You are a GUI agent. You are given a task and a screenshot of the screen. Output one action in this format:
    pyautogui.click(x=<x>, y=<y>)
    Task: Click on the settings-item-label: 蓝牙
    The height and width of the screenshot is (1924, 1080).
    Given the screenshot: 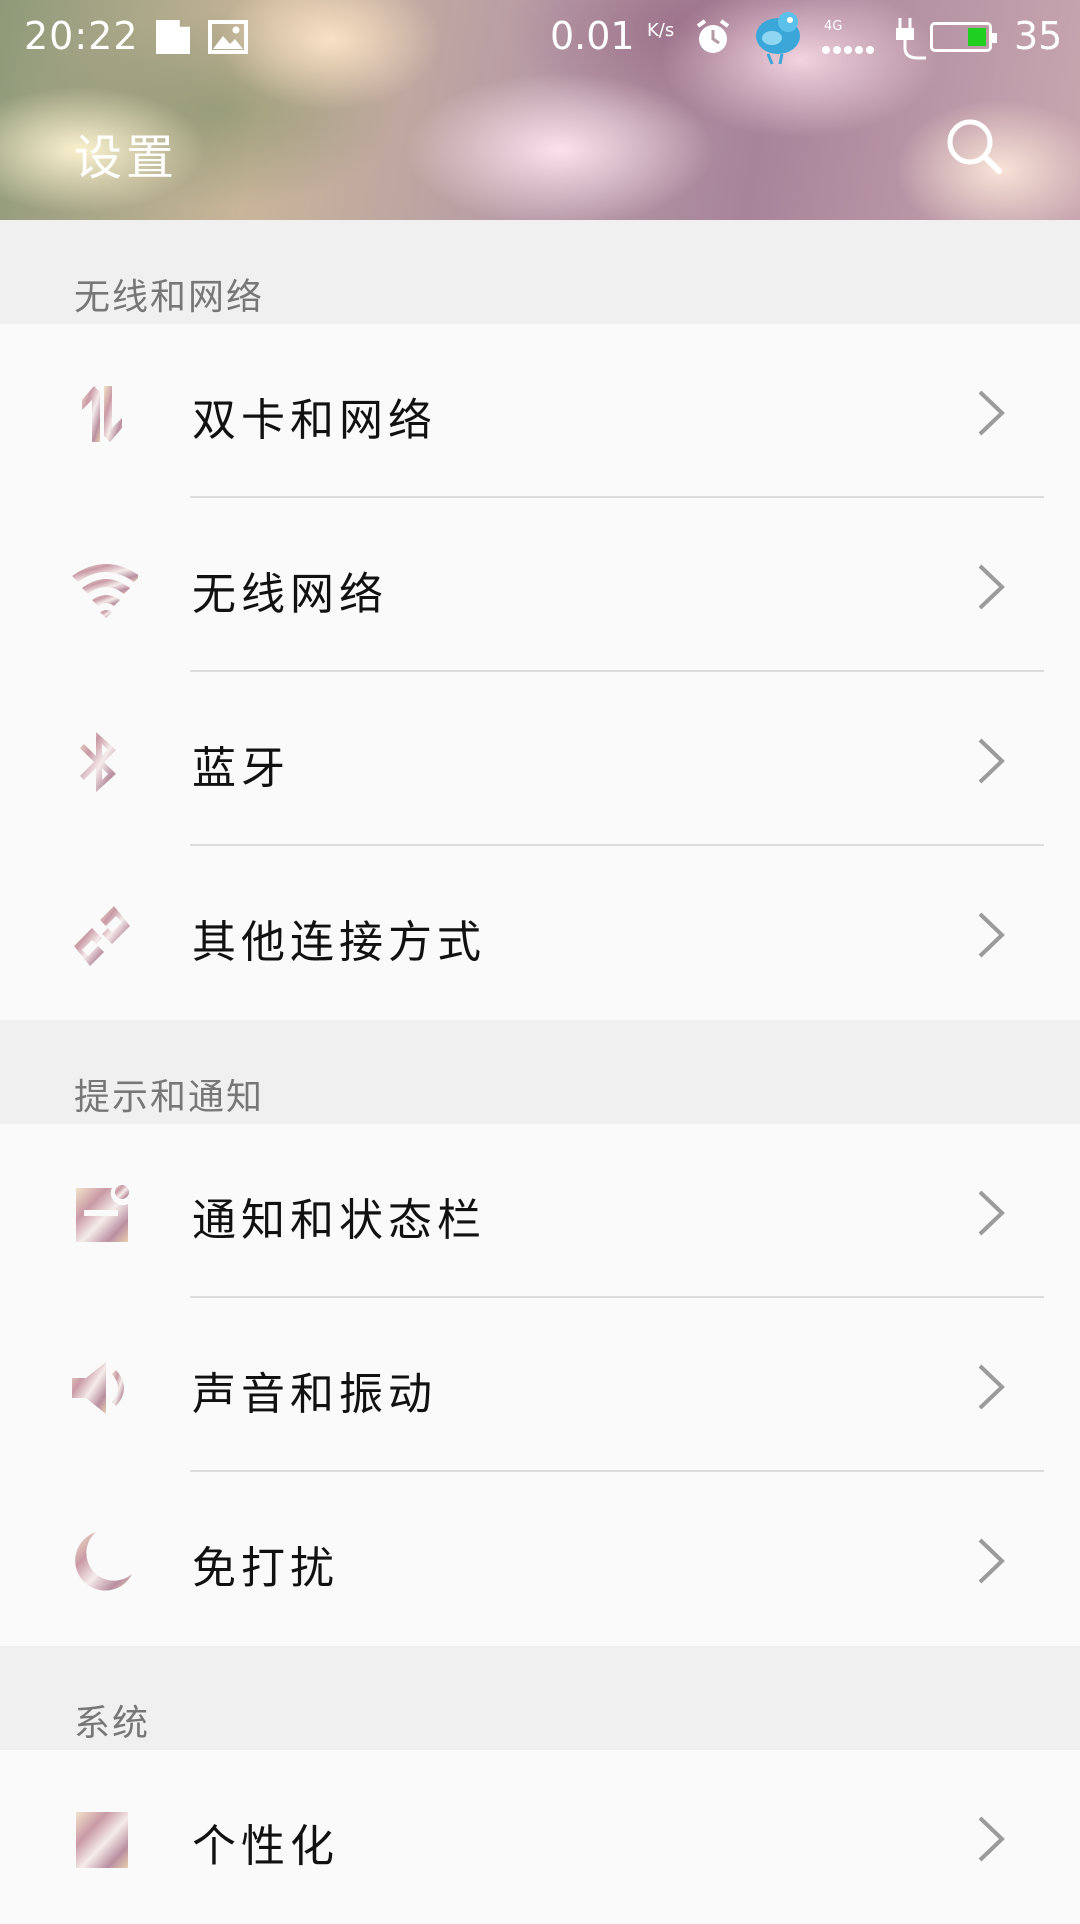 What is the action you would take?
    pyautogui.click(x=241, y=768)
    